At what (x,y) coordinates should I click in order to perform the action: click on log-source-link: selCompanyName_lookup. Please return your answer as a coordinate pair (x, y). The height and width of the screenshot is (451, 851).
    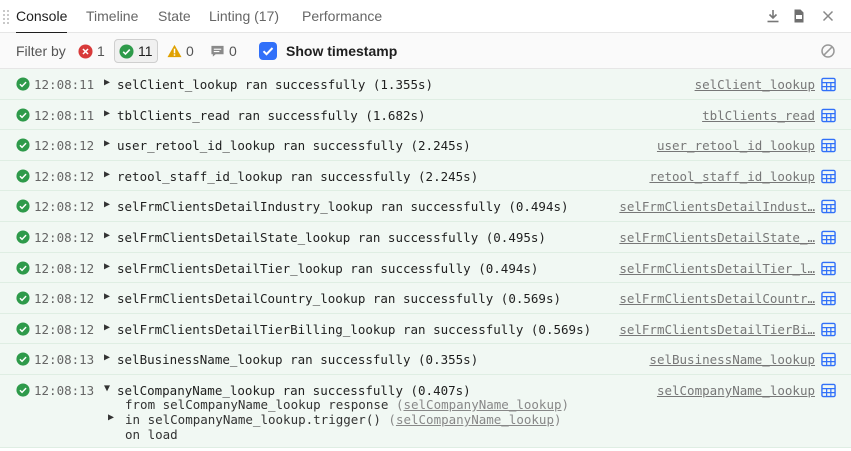
    Looking at the image, I should click on (736, 390).